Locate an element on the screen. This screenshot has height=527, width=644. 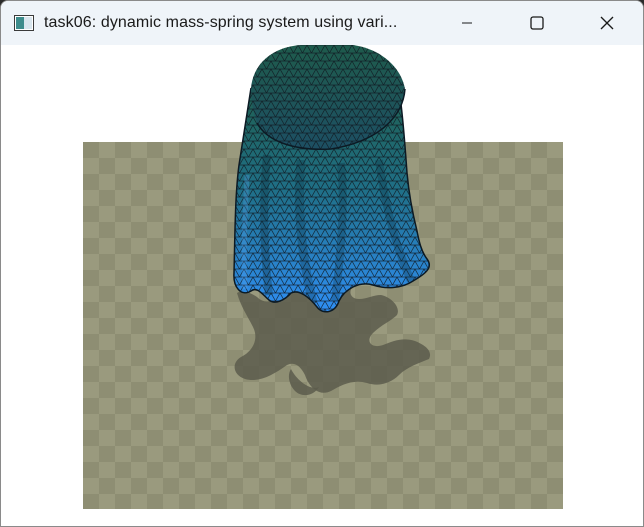
close-button is located at coordinates (607, 23).